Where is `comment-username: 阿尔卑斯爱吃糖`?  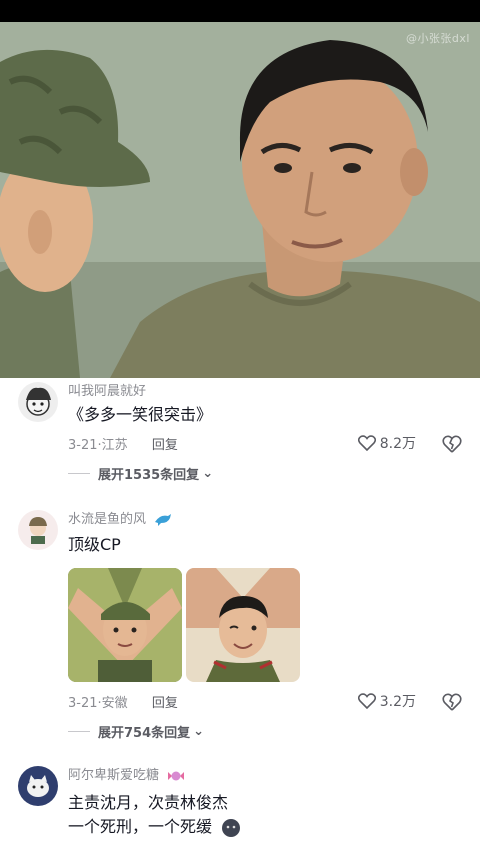
comment-username: 阿尔卑斯爱吃糖 is located at coordinates (126, 773).